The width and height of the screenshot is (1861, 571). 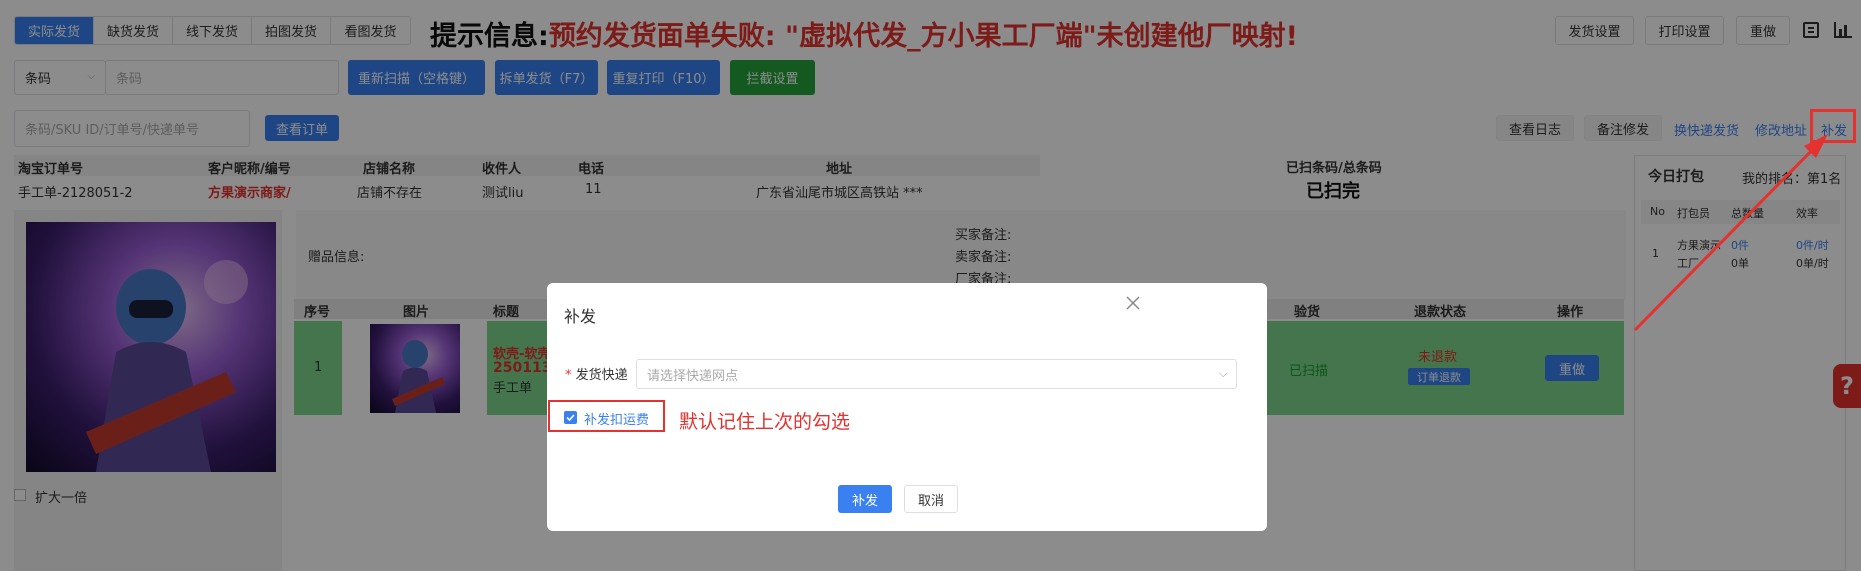 I want to click on express-label: * 发货快递, so click(x=596, y=373).